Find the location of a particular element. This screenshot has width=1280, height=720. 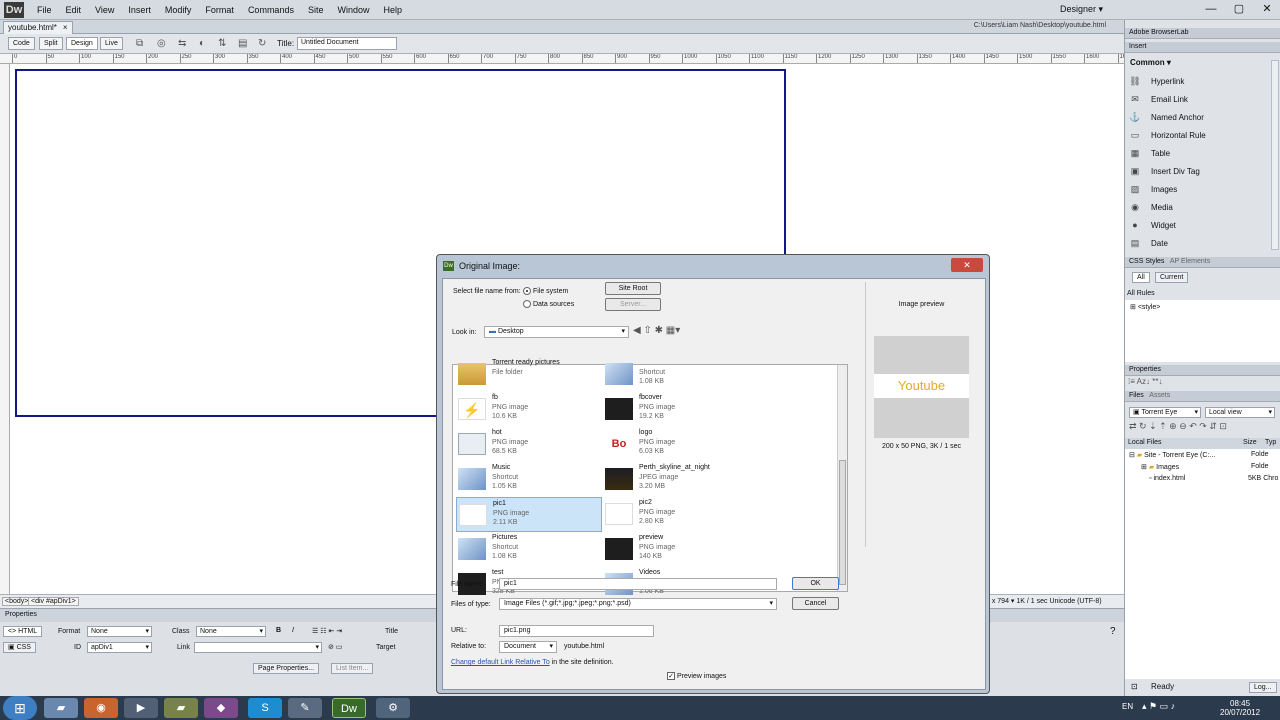

taskbar-dreamweaver-icon: Dw is located at coordinates (349, 708).